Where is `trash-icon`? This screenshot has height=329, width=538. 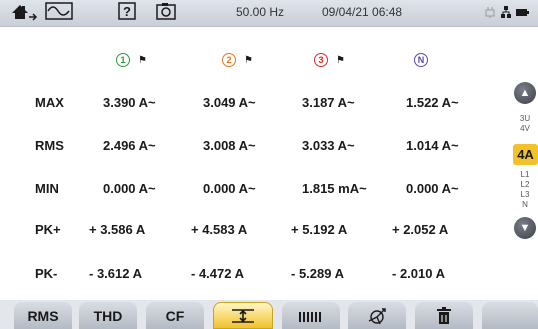
trash-icon is located at coordinates (444, 315).